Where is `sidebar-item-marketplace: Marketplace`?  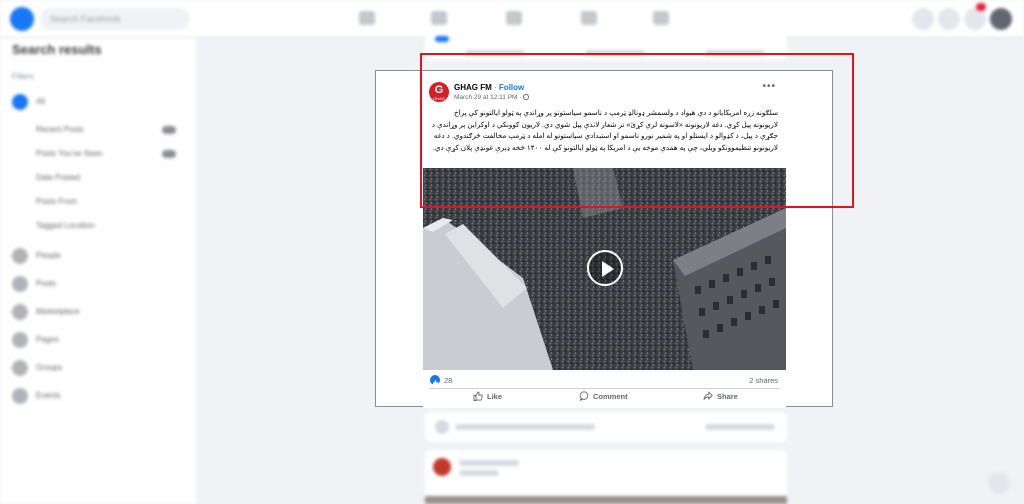 sidebar-item-marketplace: Marketplace is located at coordinates (46, 312).